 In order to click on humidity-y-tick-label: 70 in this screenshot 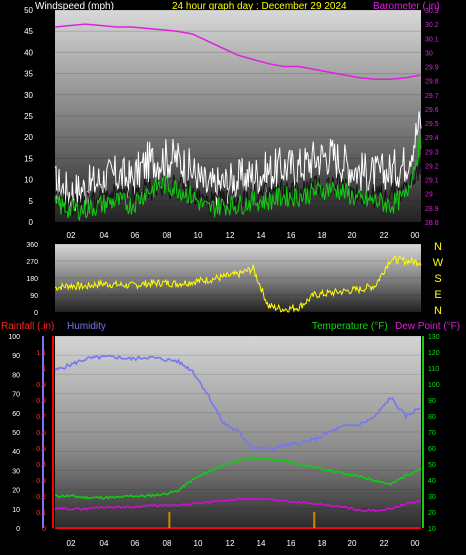, I will do `click(16, 395)`.